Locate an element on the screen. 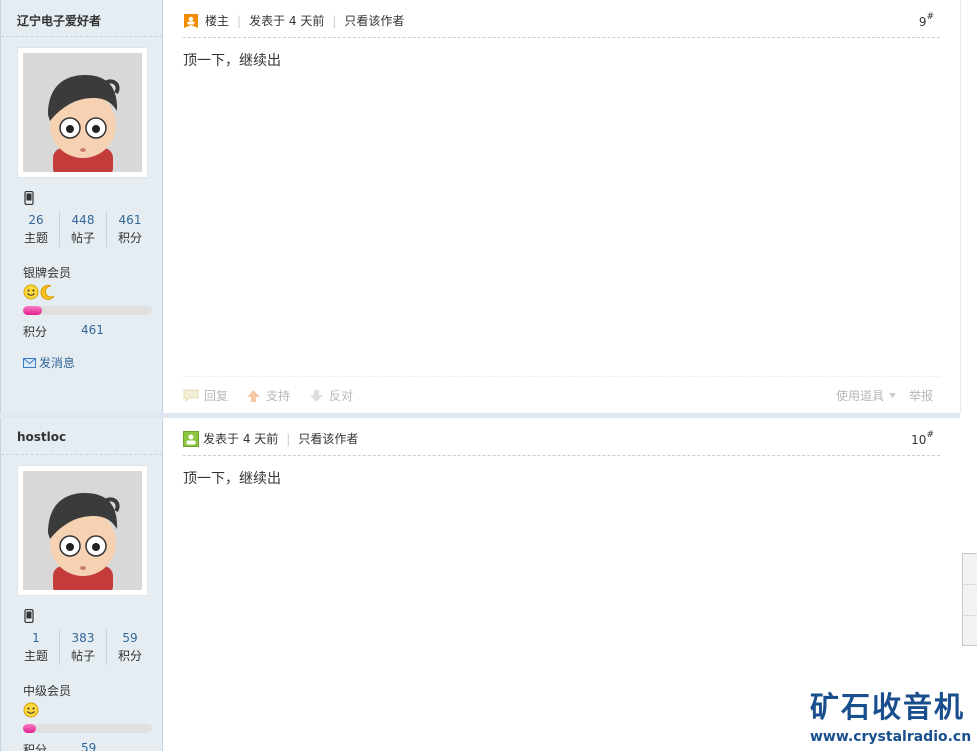 This screenshot has height=751, width=977. thumbs-down-icon is located at coordinates (316, 395).